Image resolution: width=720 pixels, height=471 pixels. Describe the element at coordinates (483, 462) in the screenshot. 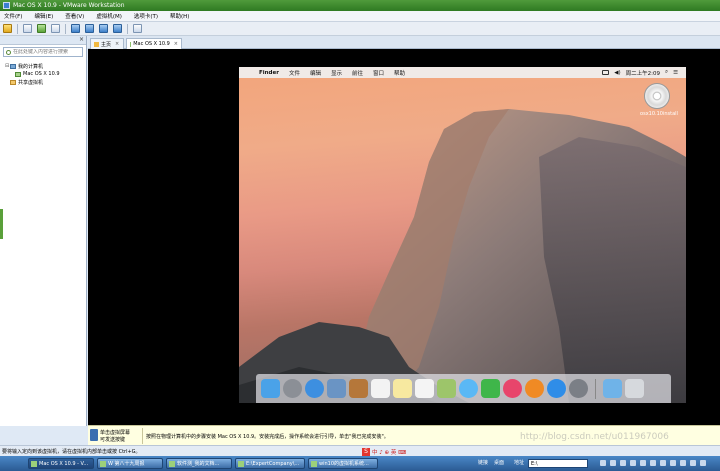

I see `taskbar-links: 链接` at that location.